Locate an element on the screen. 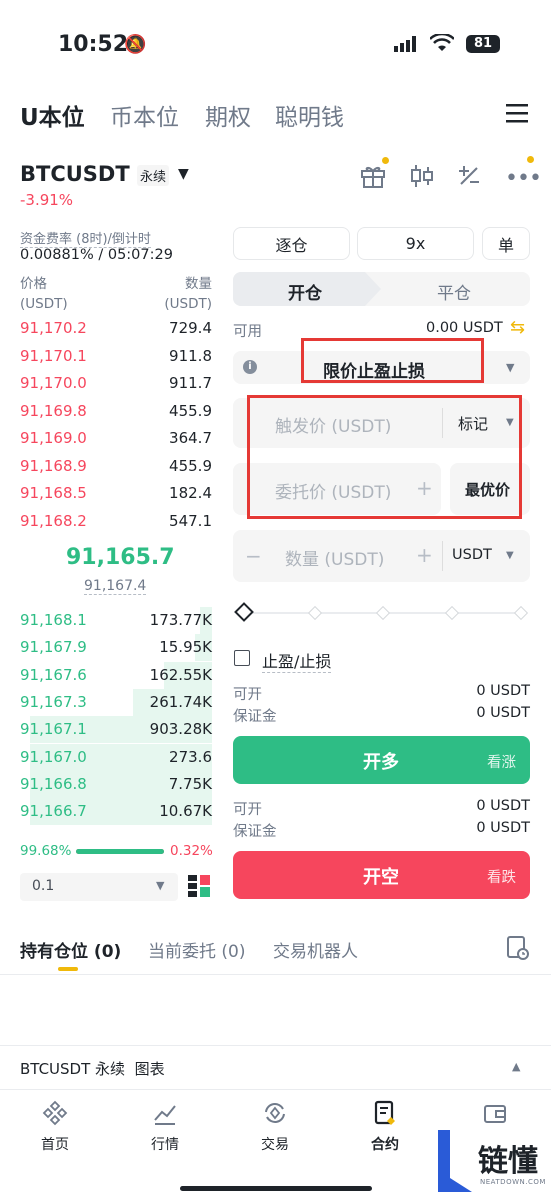 This screenshot has width=551, height=1200. slider-handle is located at coordinates (244, 612).